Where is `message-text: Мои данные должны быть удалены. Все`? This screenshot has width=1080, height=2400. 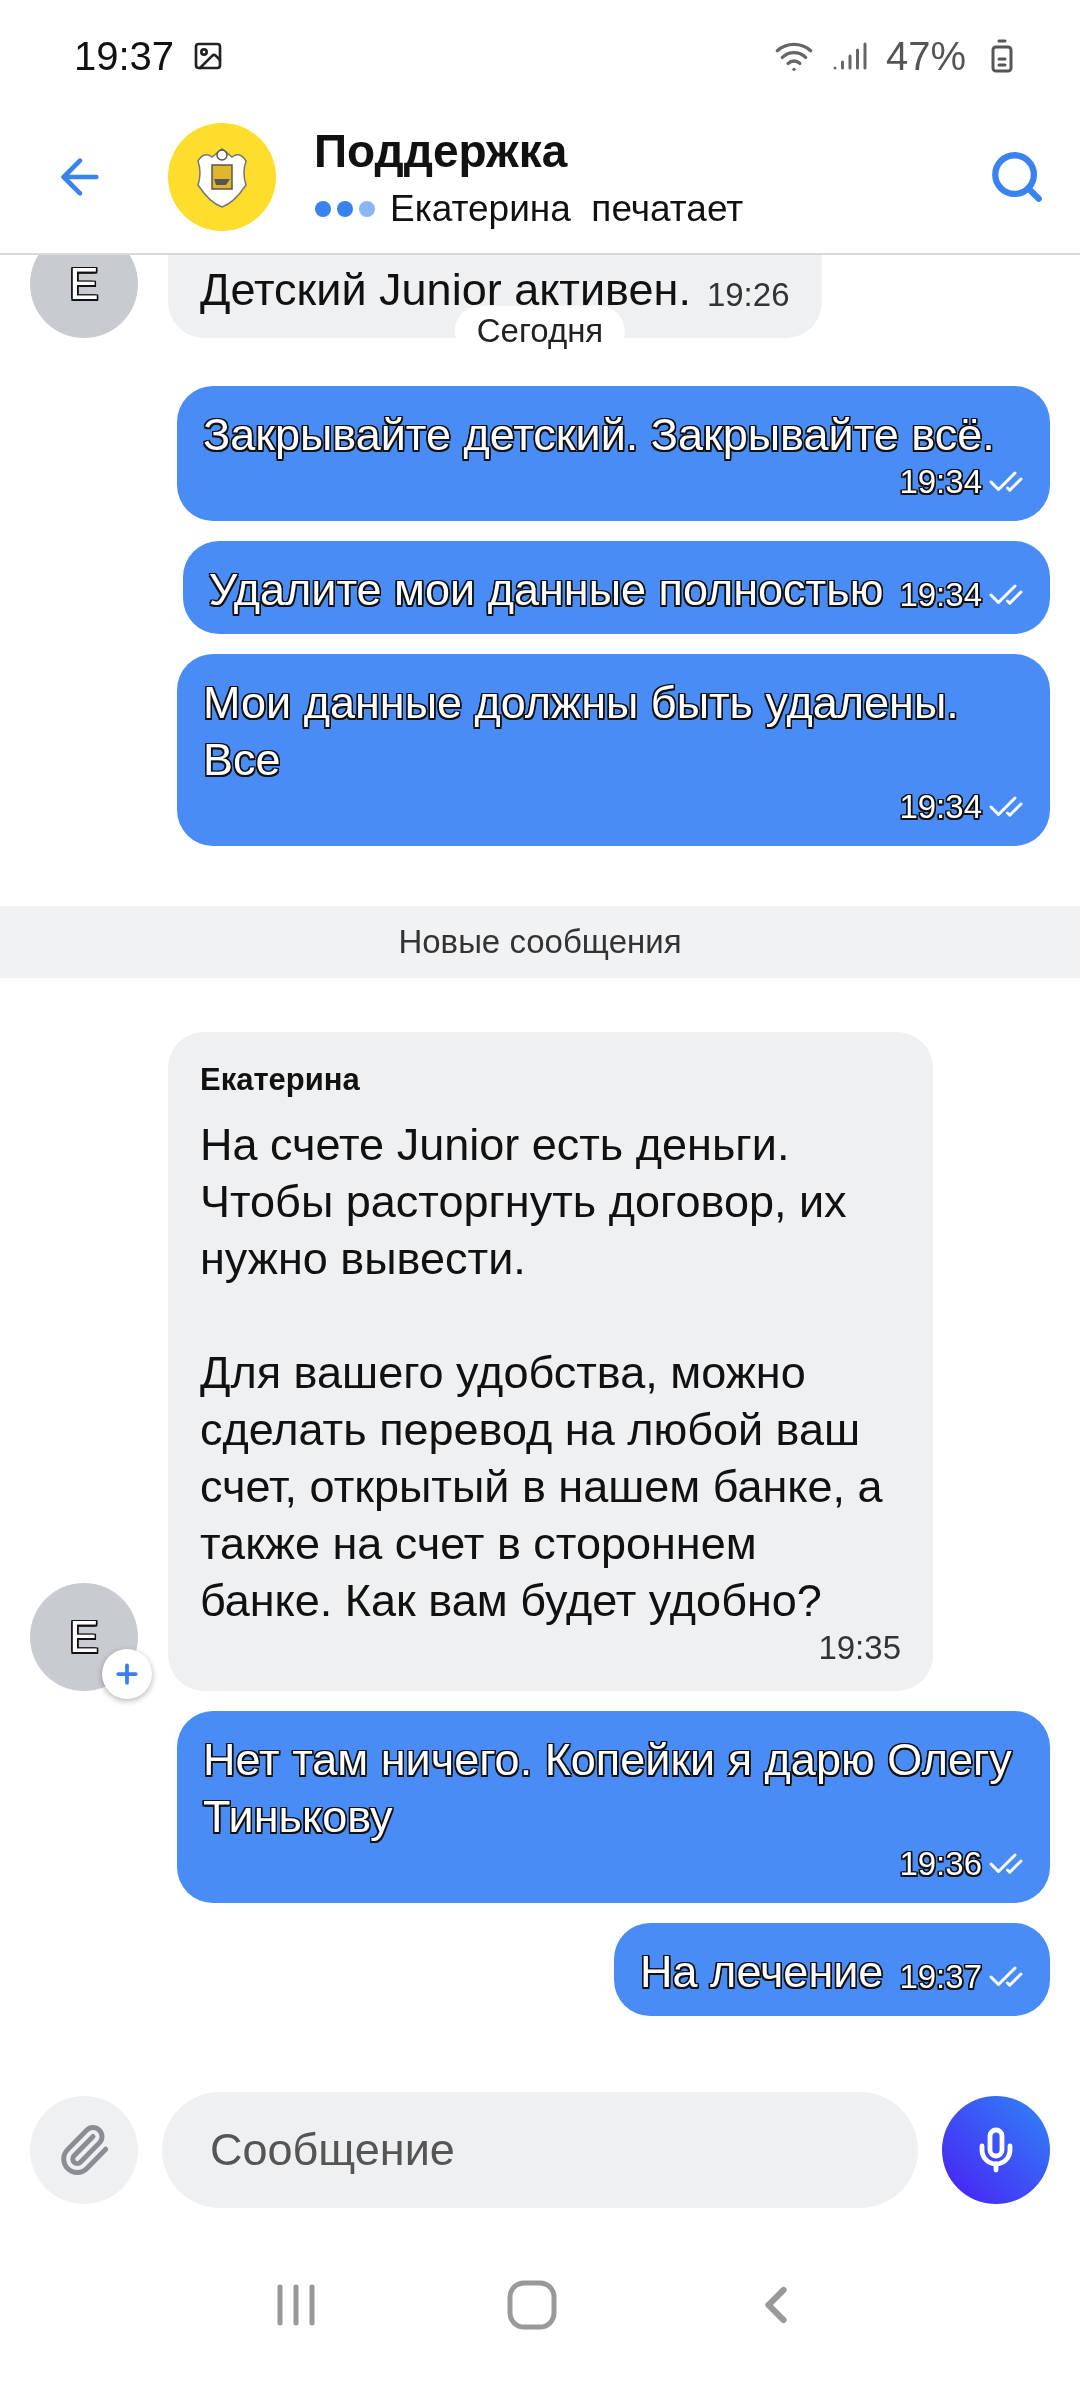 message-text: Мои данные должны быть удалены. Все is located at coordinates (581, 731).